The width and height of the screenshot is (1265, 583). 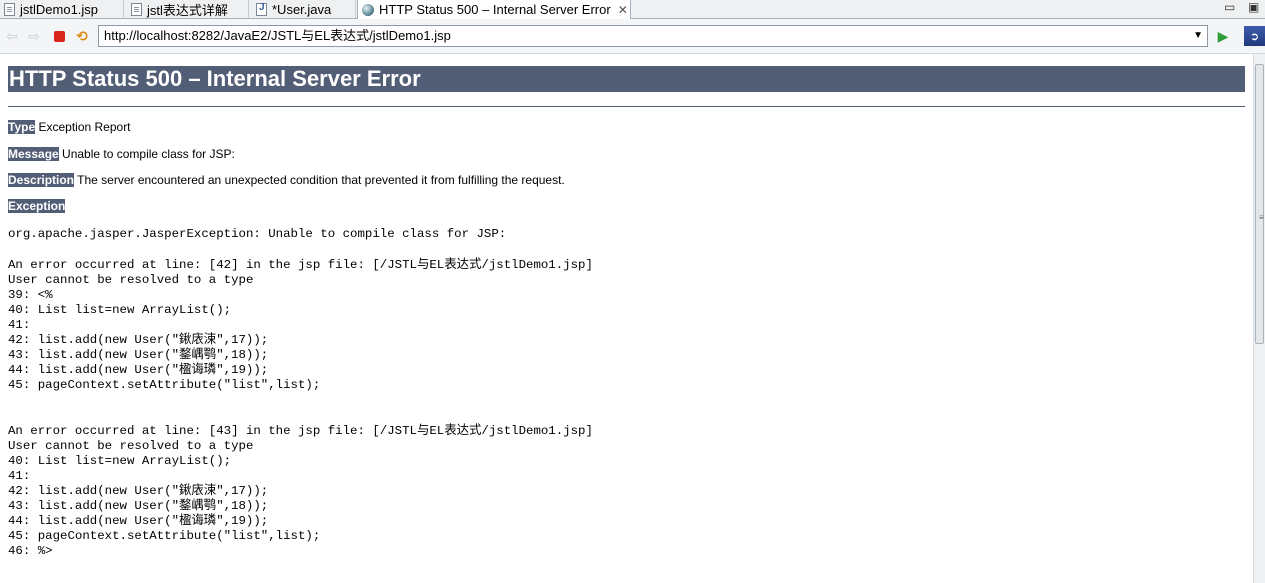 I want to click on close-tab-icon: ✕, so click(x=623, y=10).